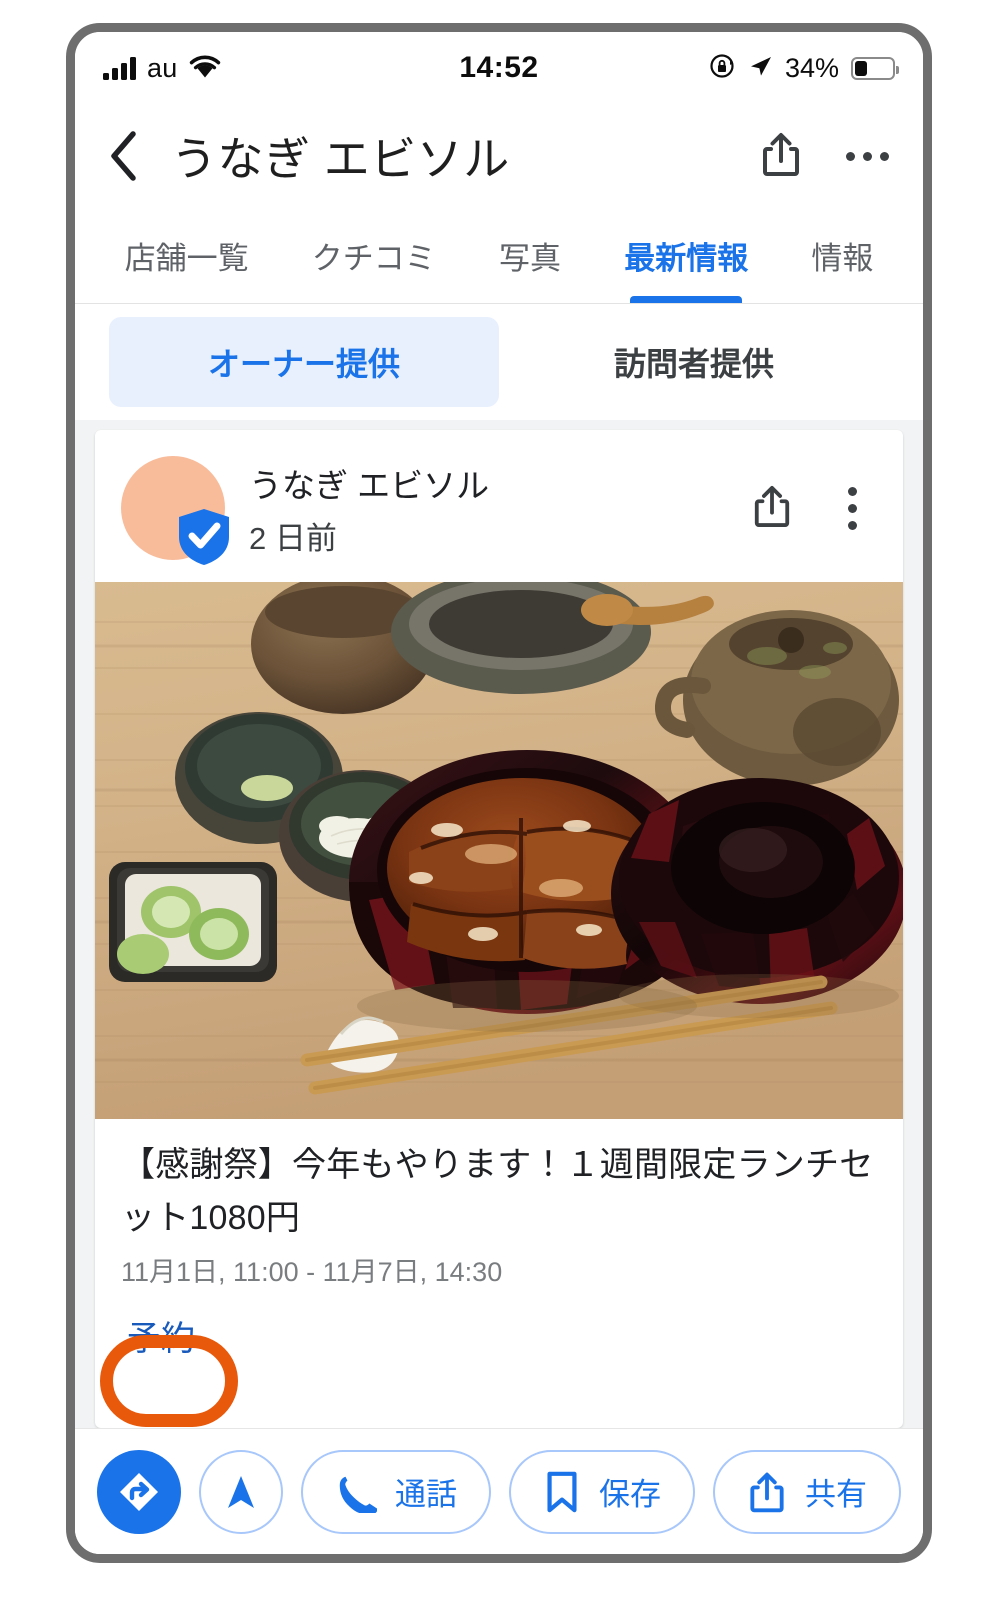 This screenshot has width=1000, height=1600. I want to click on share-button-label: 共有, so click(836, 1494).